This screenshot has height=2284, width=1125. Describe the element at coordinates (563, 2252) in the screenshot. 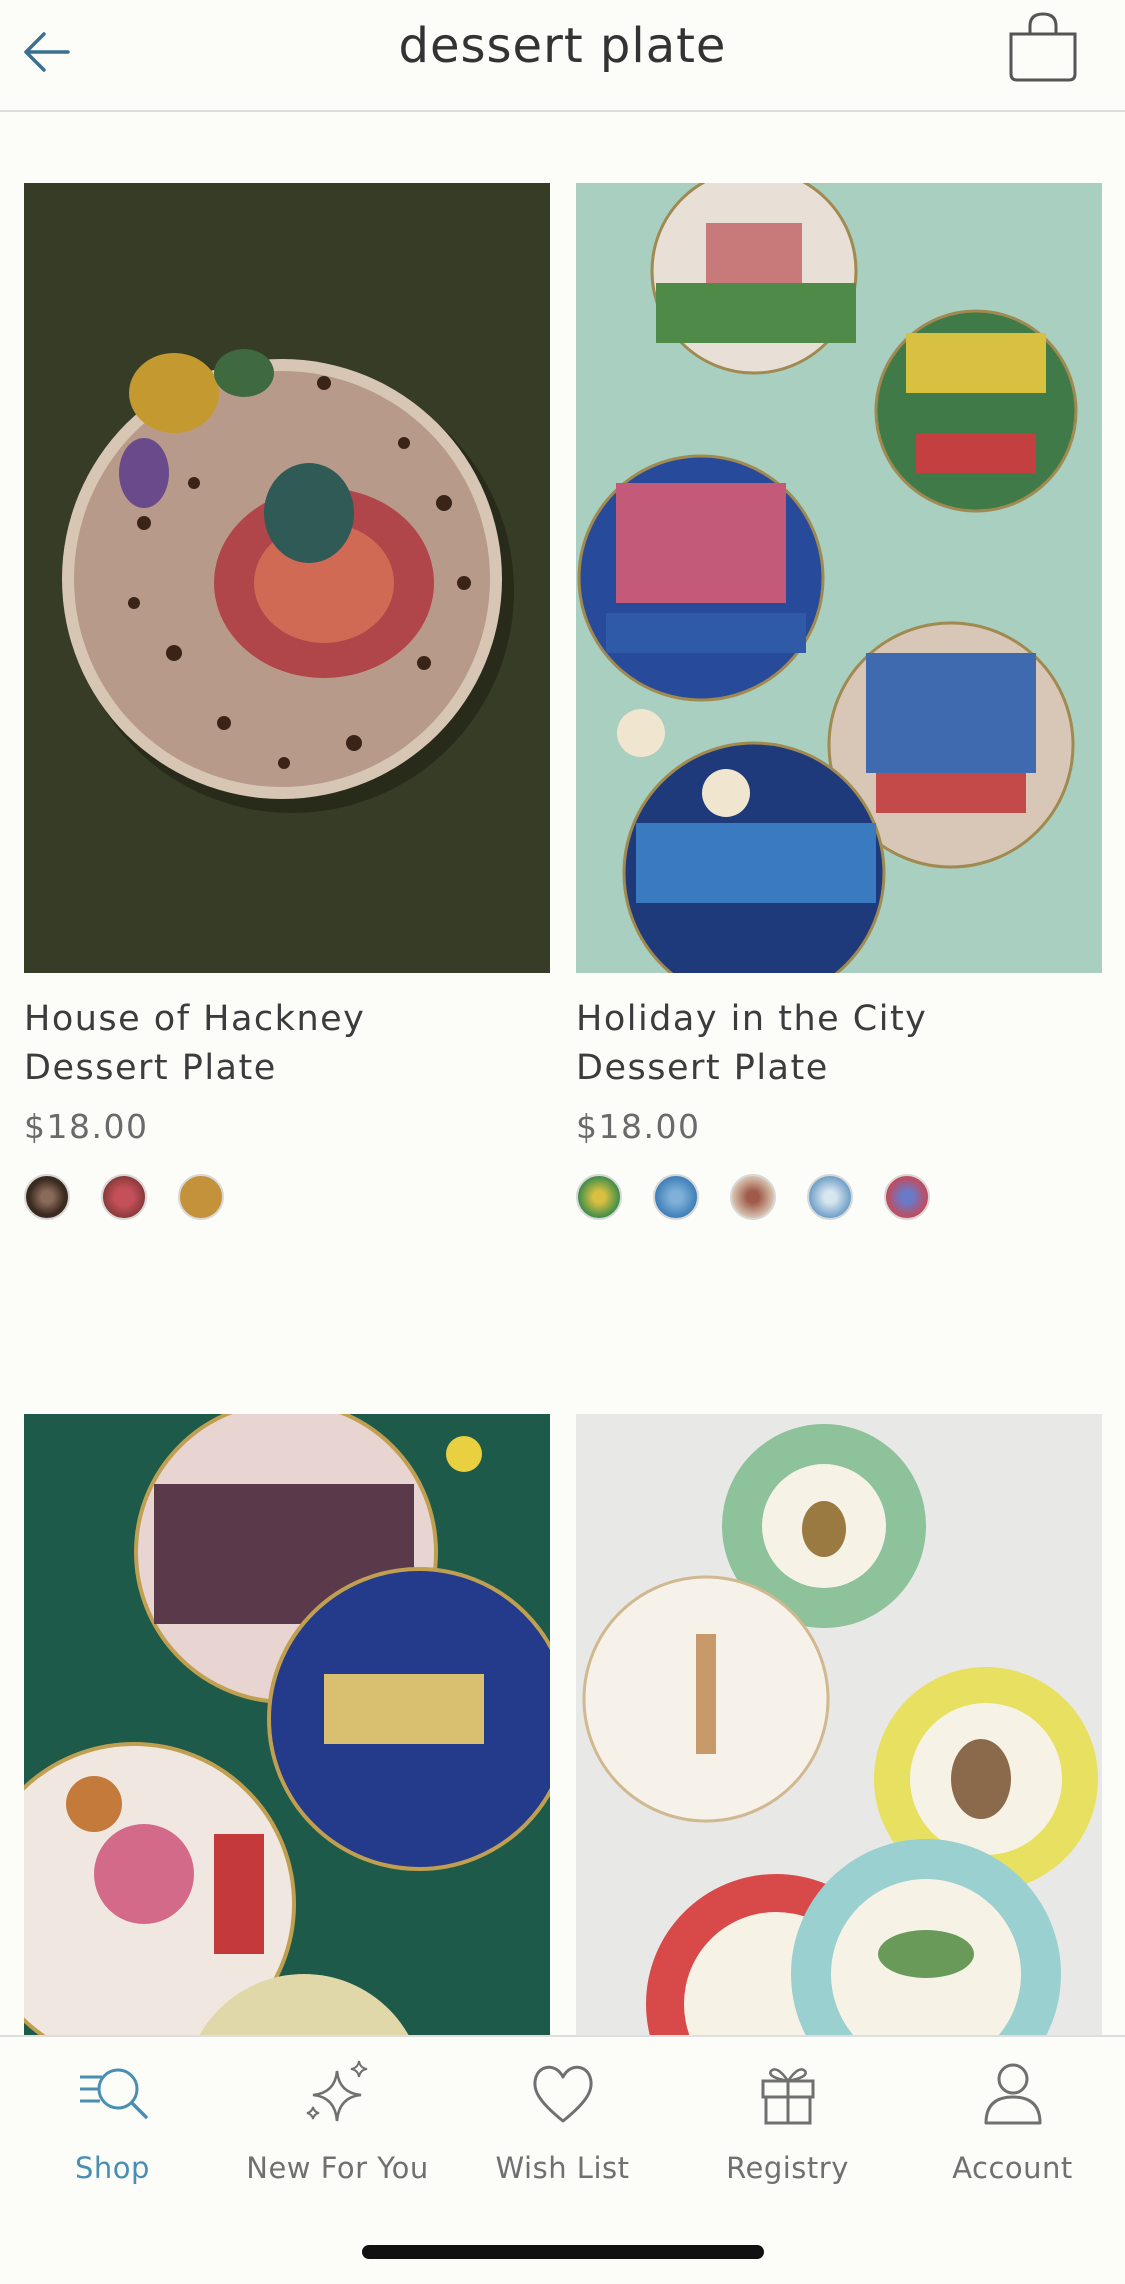

I see `home-indicator` at that location.